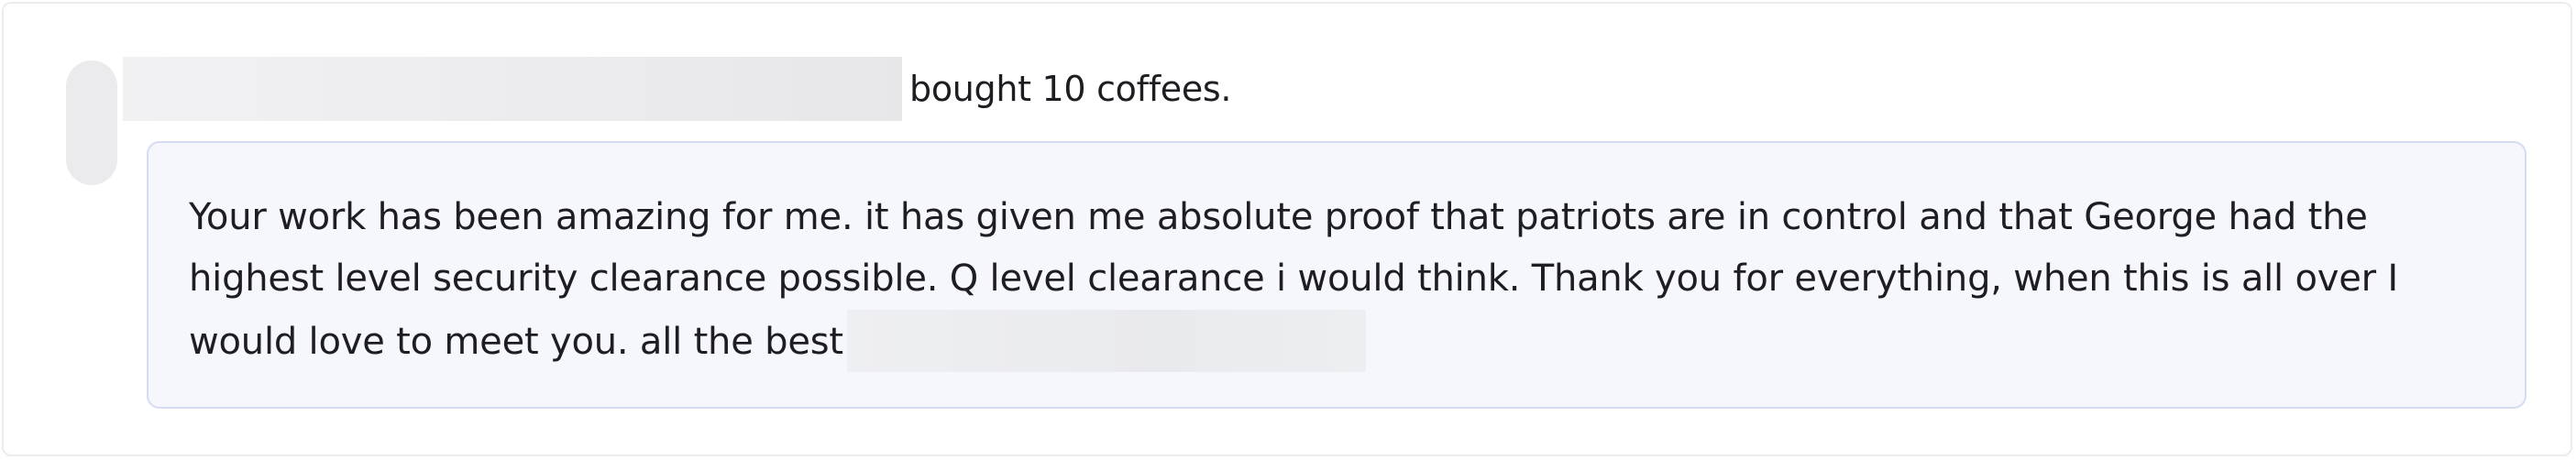 The width and height of the screenshot is (2576, 460). I want to click on avatar, so click(91, 122).